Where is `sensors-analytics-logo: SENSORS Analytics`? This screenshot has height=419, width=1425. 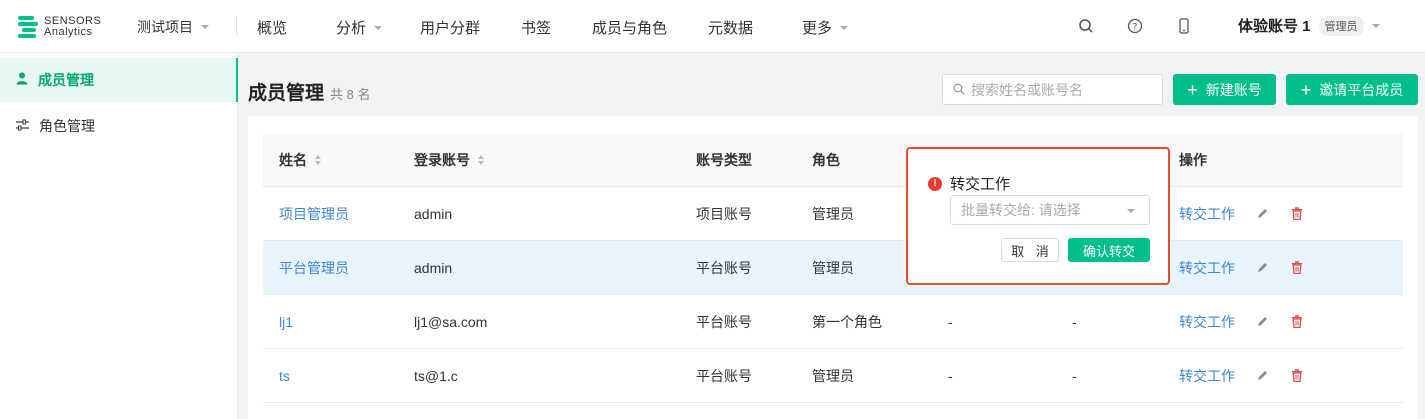
sensors-analytics-logo: SENSORS Analytics is located at coordinates (73, 27).